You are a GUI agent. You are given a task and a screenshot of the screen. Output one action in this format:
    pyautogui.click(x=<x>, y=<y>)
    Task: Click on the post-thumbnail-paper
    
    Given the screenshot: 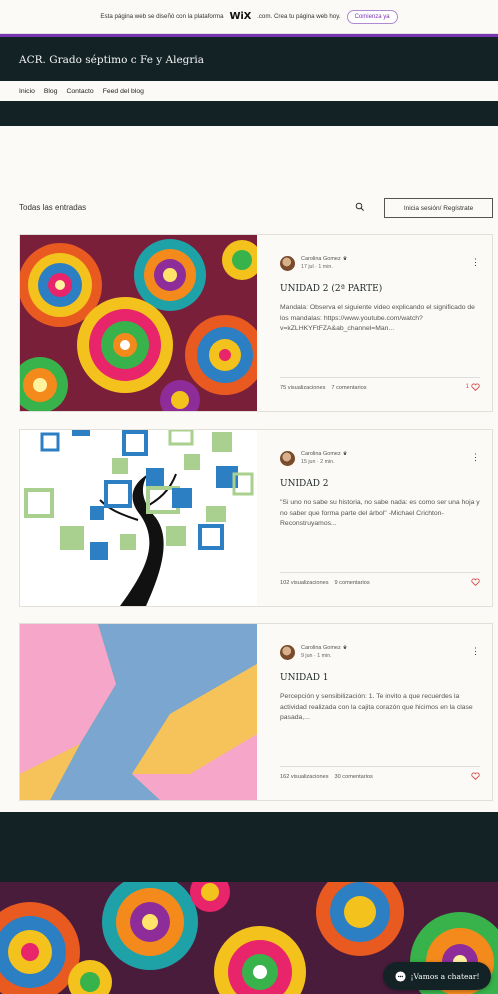 What is the action you would take?
    pyautogui.click(x=138, y=712)
    